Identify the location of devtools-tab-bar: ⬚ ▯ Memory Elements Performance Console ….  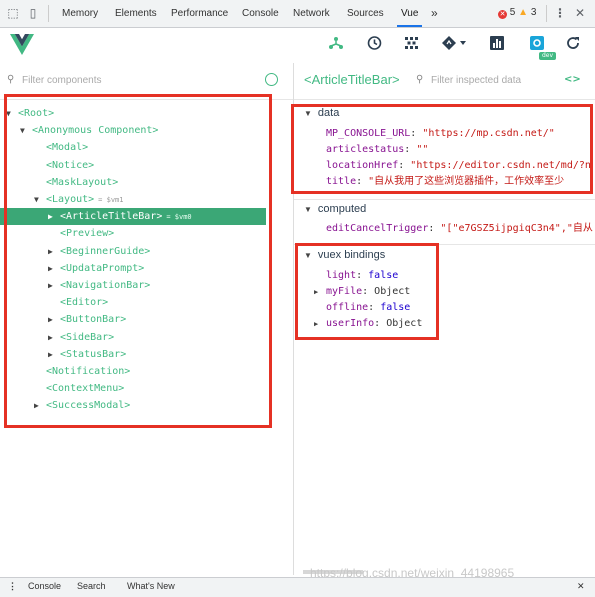
(297, 14).